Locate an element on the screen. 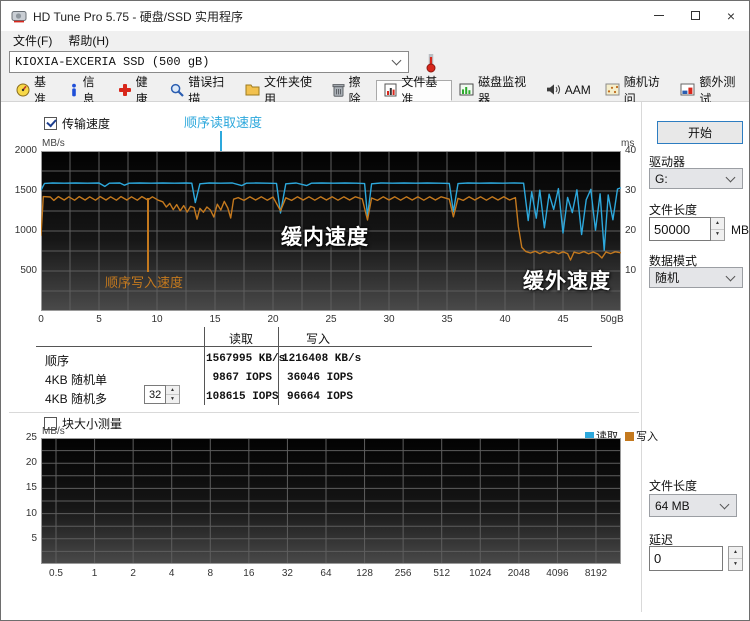  axis-tick-label: 1 is located at coordinates (94, 573).